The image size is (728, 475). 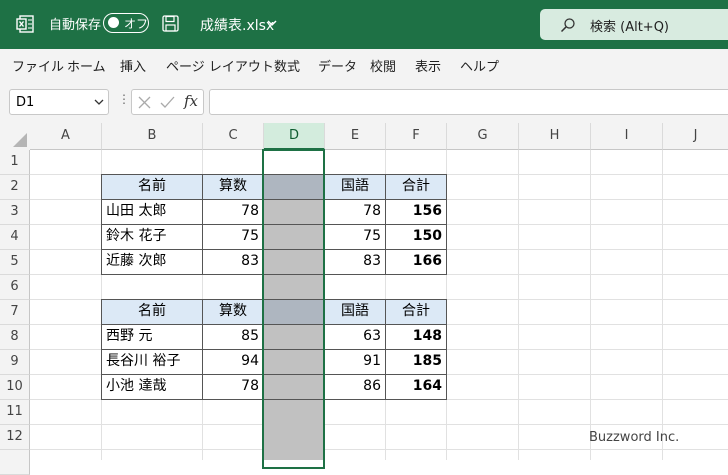 I want to click on column-header-g: G, so click(x=483, y=136).